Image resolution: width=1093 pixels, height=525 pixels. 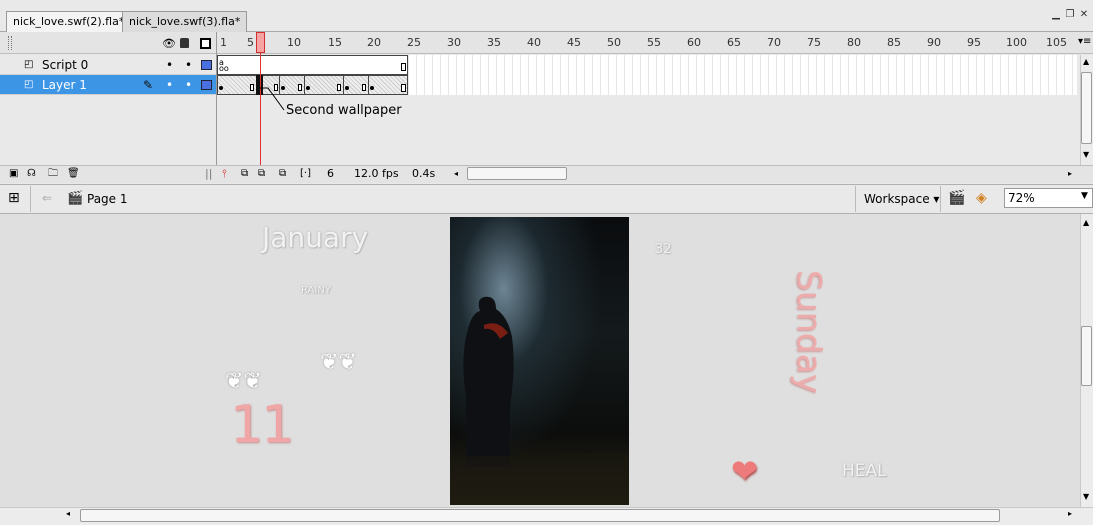 I want to click on document-tab-2: nick_love.swf(3).fla*, so click(x=185, y=21).